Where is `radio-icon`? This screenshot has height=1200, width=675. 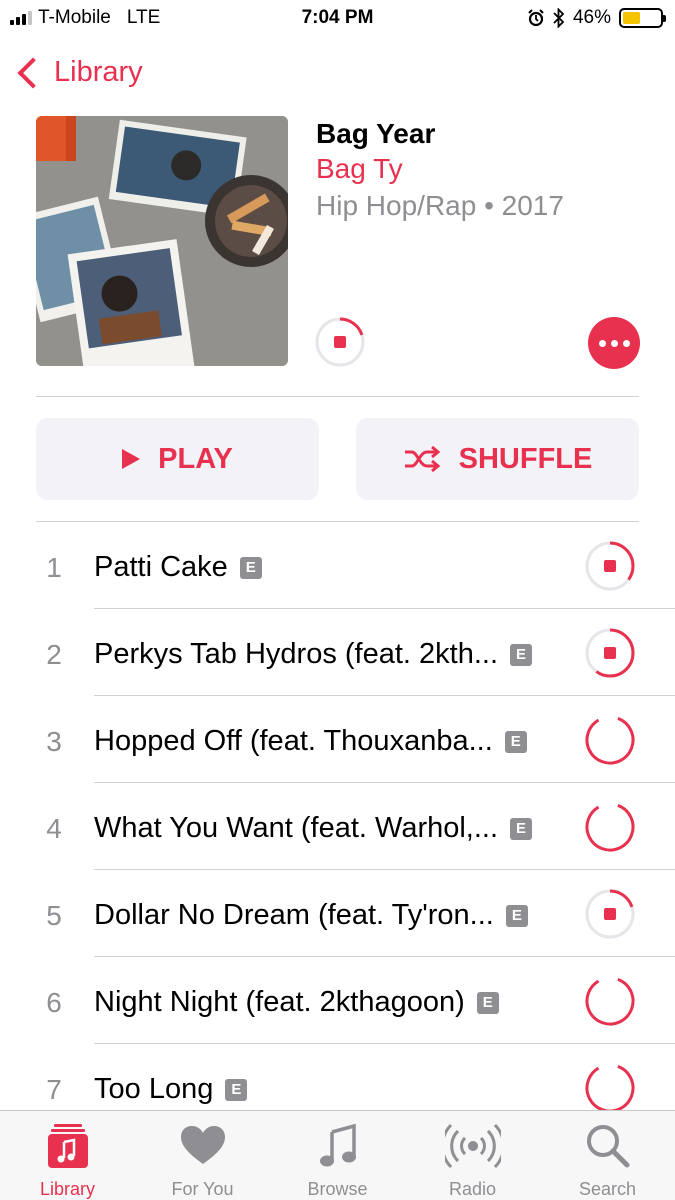
radio-icon is located at coordinates (472, 1146).